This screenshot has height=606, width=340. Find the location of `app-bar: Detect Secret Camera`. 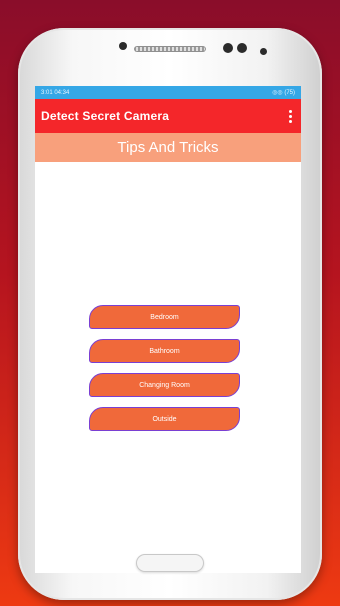

app-bar: Detect Secret Camera is located at coordinates (168, 116).